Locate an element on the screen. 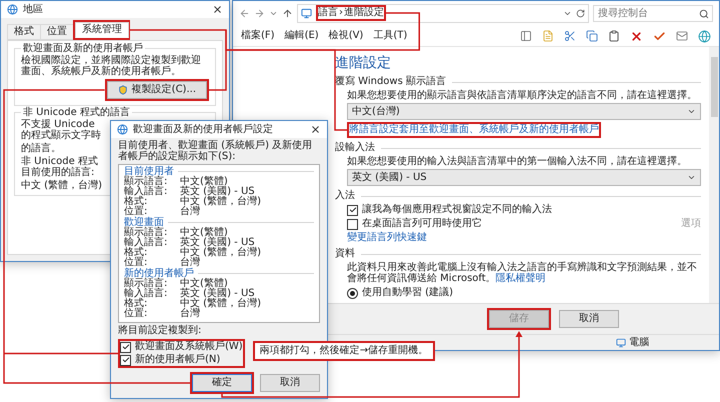 This screenshot has width=720, height=402. back-icon is located at coordinates (244, 13).